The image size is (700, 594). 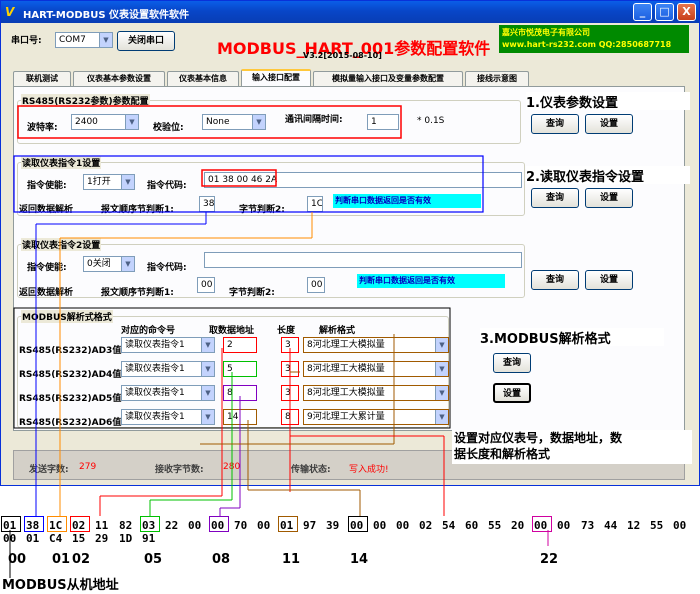 I want to click on hex-byte: 15, so click(x=79, y=538).